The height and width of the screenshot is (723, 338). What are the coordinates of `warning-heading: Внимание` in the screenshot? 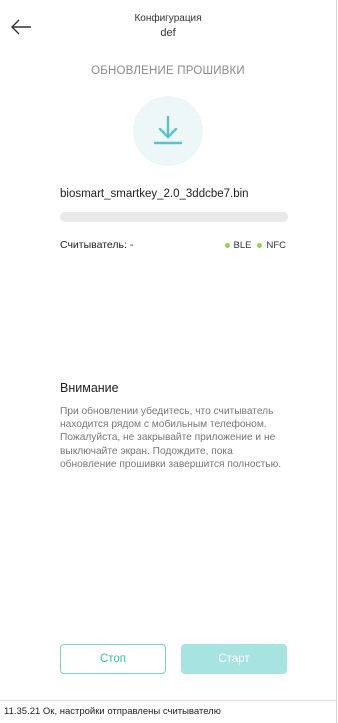 It's located at (89, 388).